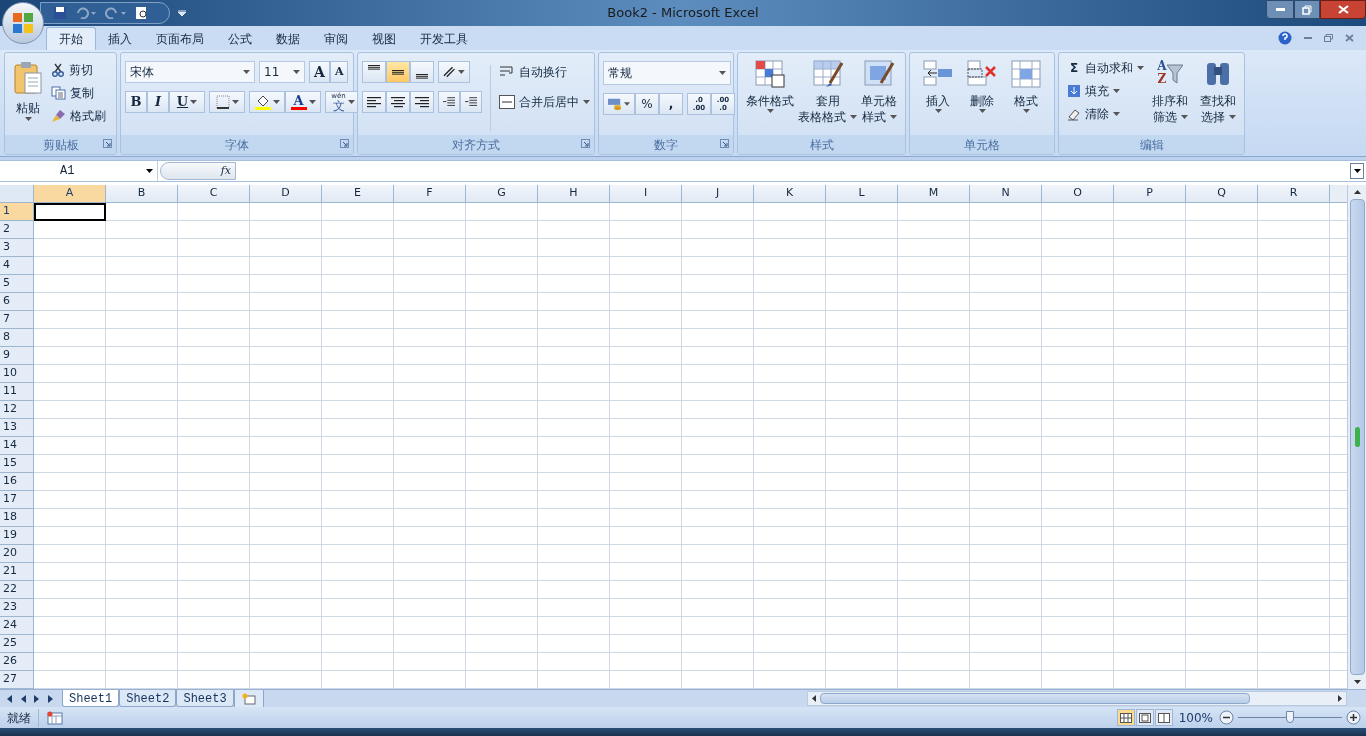 This screenshot has width=1366, height=736. Describe the element at coordinates (116, 13) in the screenshot. I see `redo-icon` at that location.